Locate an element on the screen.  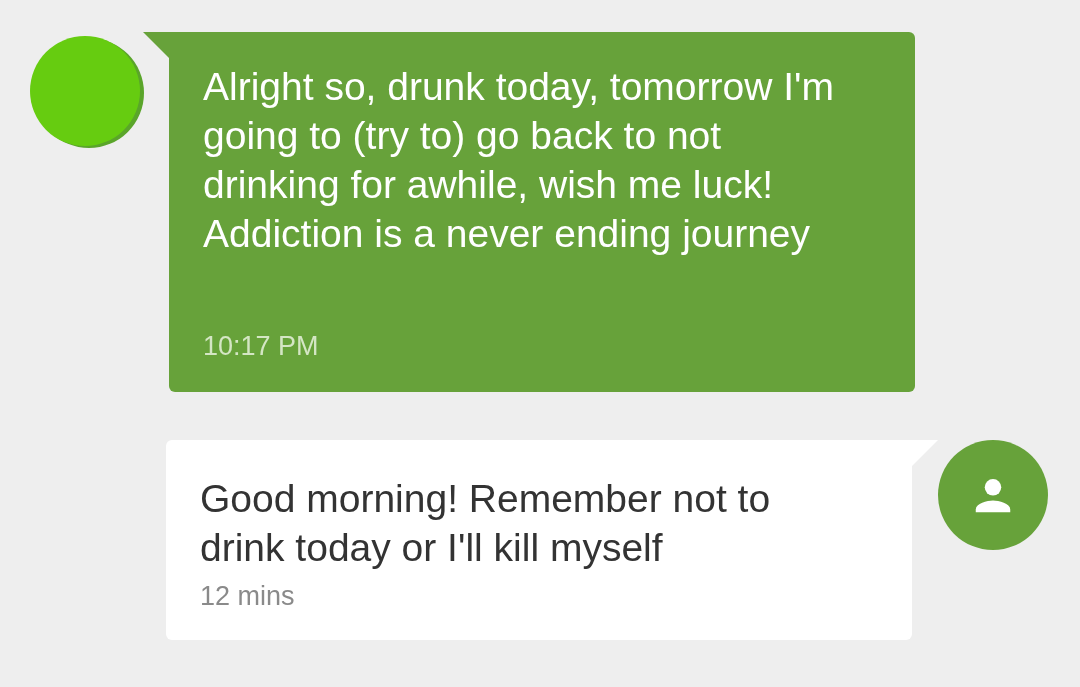
message-time: 12 mins is located at coordinates (248, 596).